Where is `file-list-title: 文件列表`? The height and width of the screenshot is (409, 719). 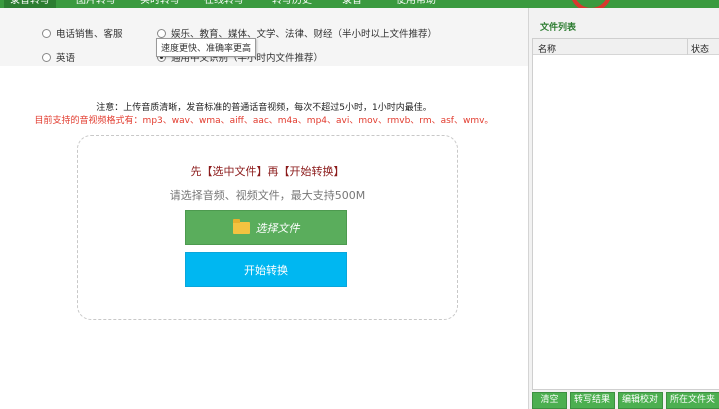
file-list-title: 文件列表 is located at coordinates (558, 28).